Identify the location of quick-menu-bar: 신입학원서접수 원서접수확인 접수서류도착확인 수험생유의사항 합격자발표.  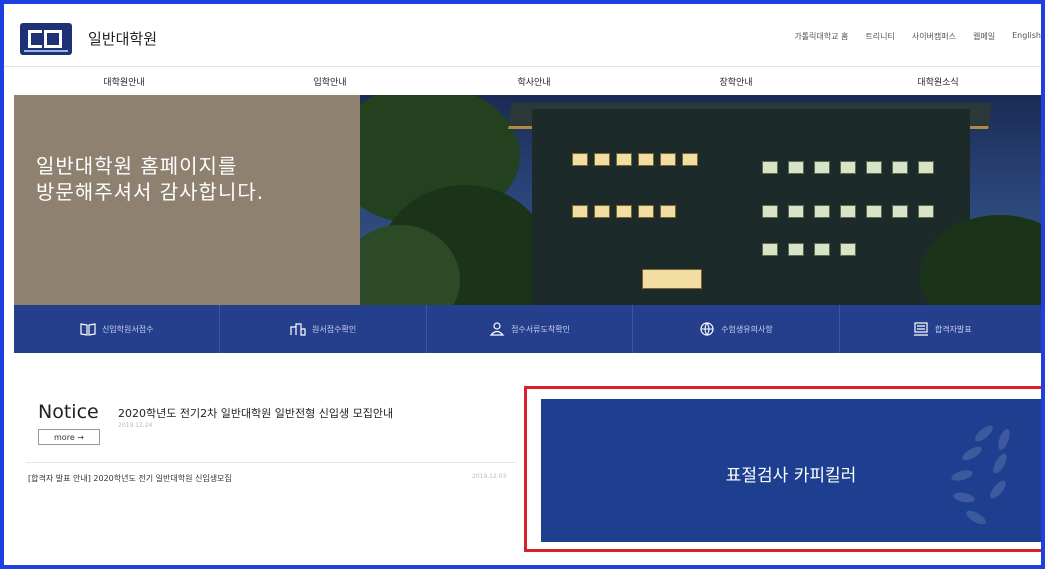
(527, 329).